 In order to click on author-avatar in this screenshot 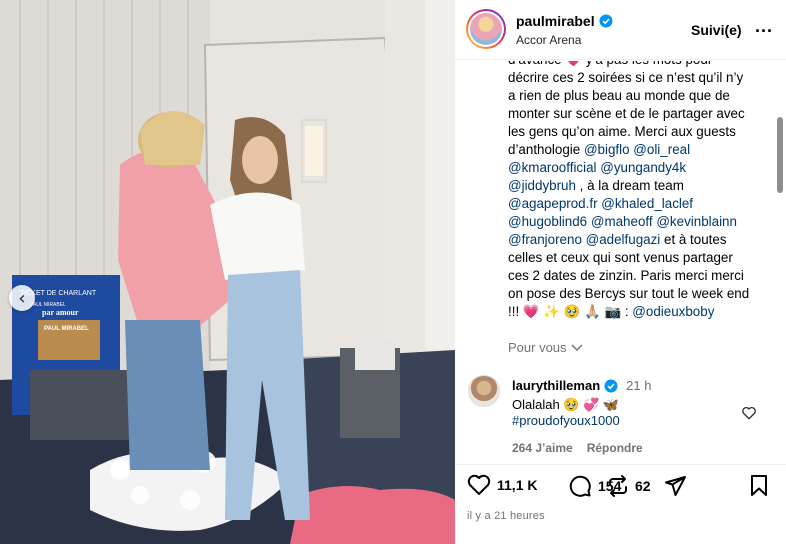, I will do `click(486, 29)`.